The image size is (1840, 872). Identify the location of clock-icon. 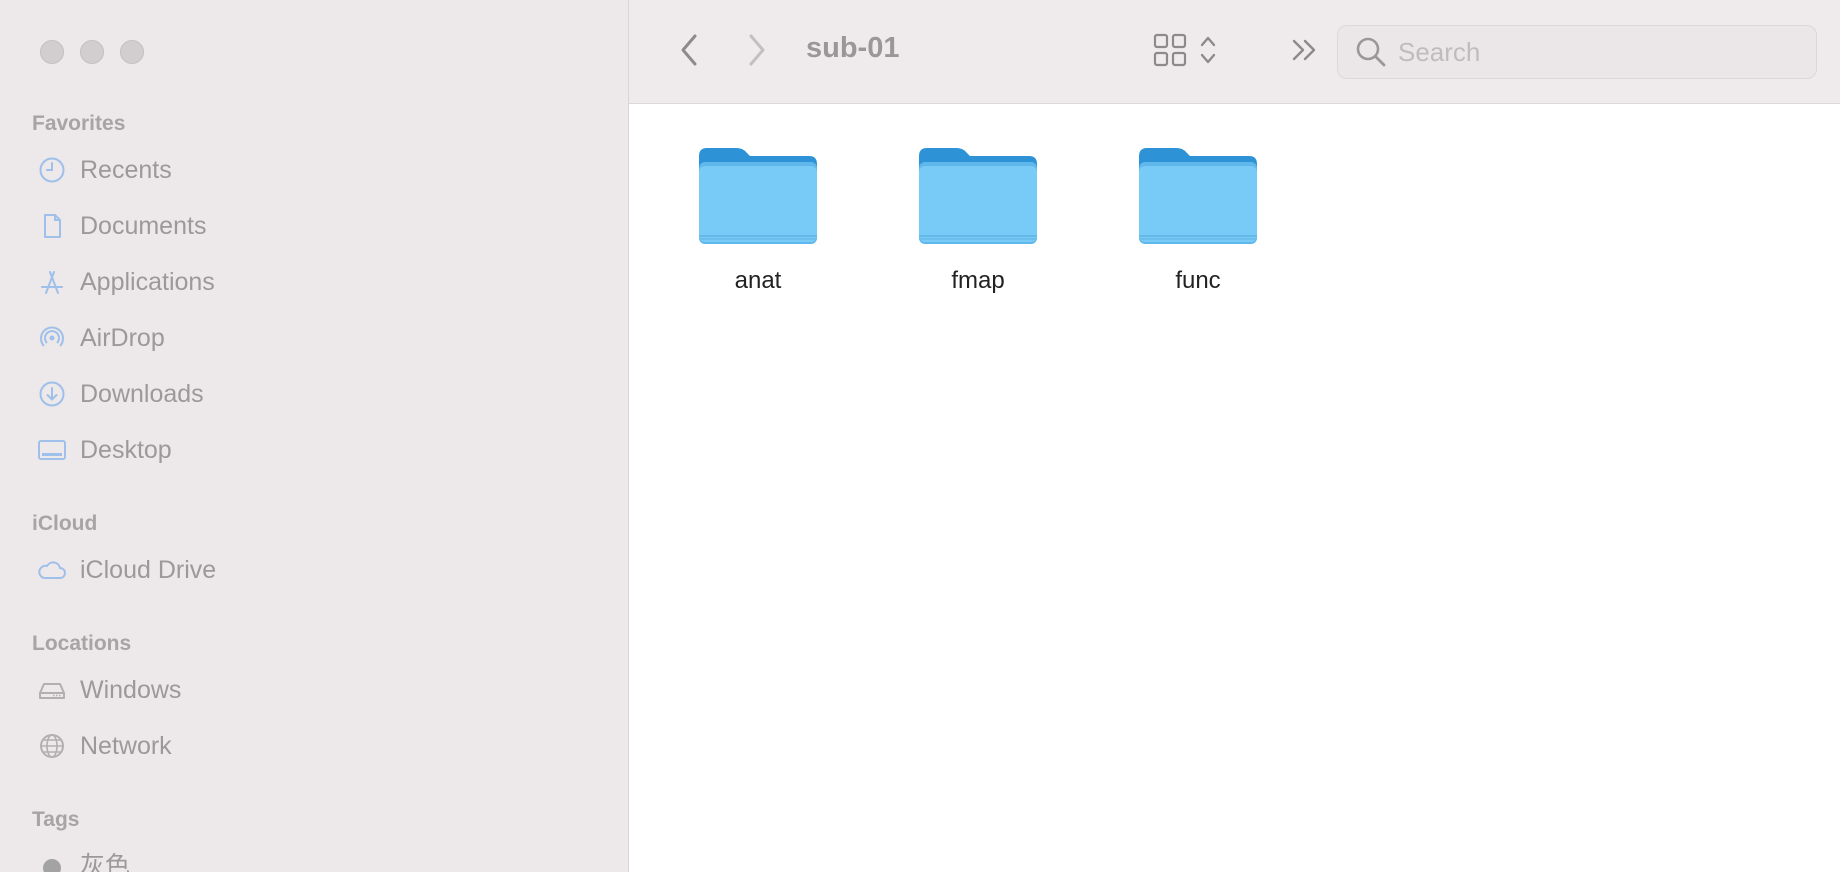
(52, 170).